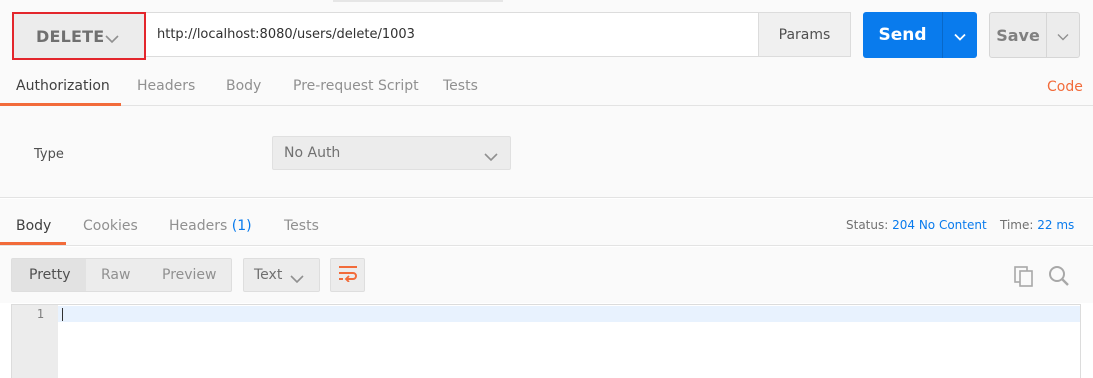  I want to click on method-label: DELETE, so click(70, 36).